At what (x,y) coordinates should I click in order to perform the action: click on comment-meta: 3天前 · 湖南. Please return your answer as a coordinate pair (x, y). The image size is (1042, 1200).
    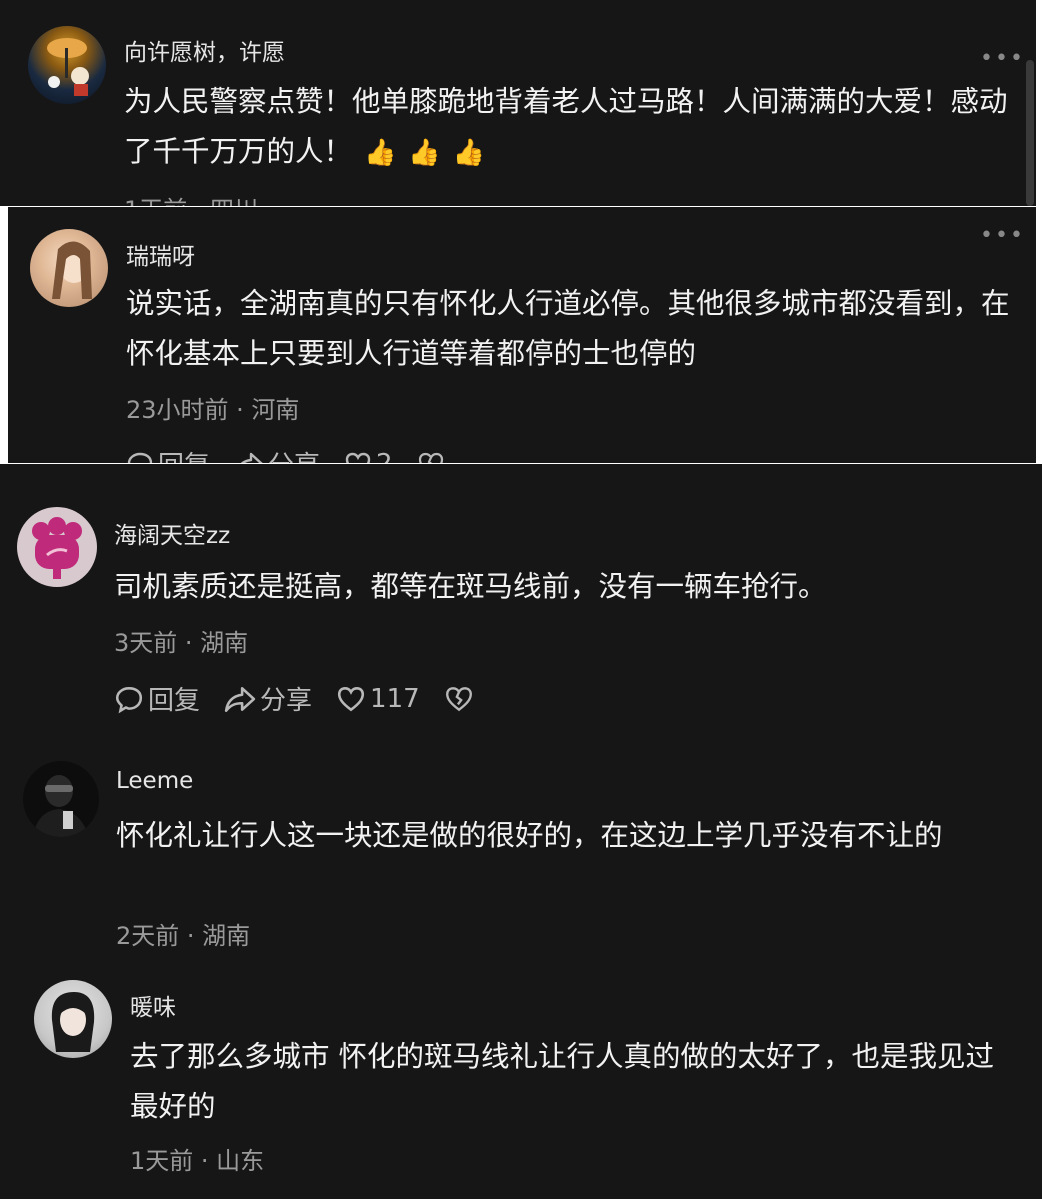
    Looking at the image, I should click on (181, 643).